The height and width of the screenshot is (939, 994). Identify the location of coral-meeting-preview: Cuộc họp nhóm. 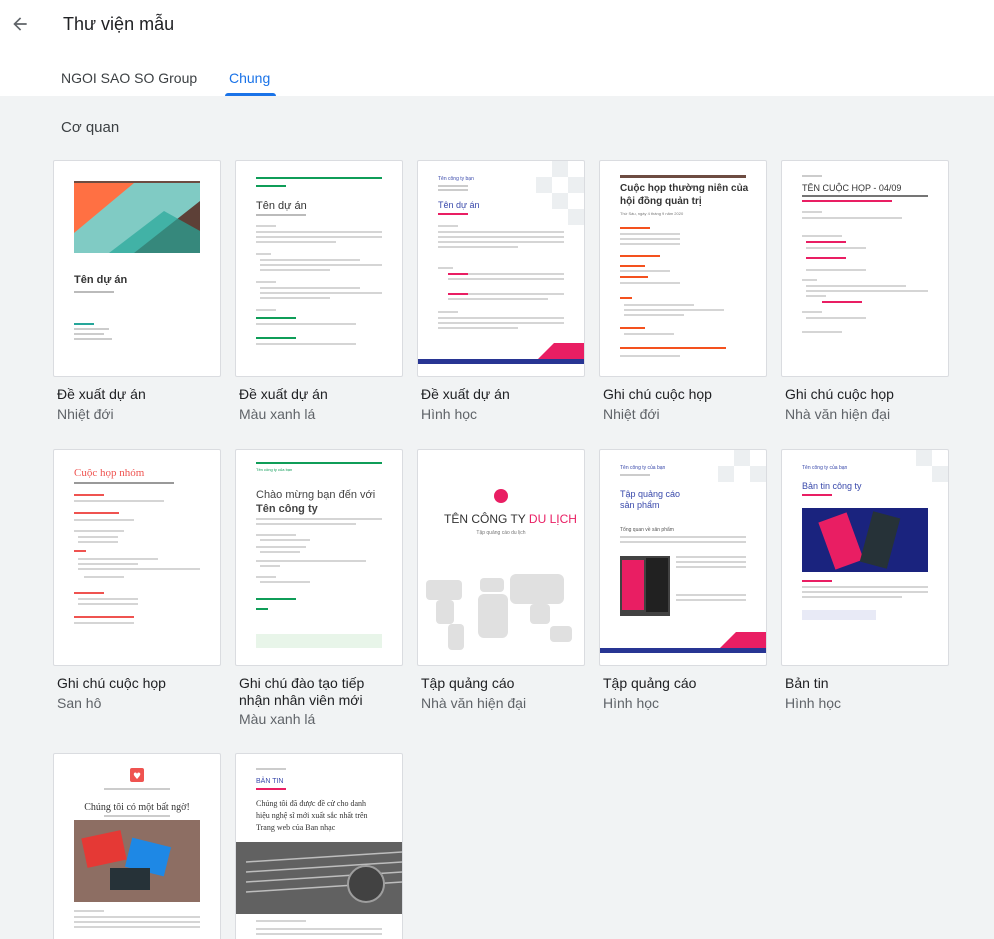
(137, 545).